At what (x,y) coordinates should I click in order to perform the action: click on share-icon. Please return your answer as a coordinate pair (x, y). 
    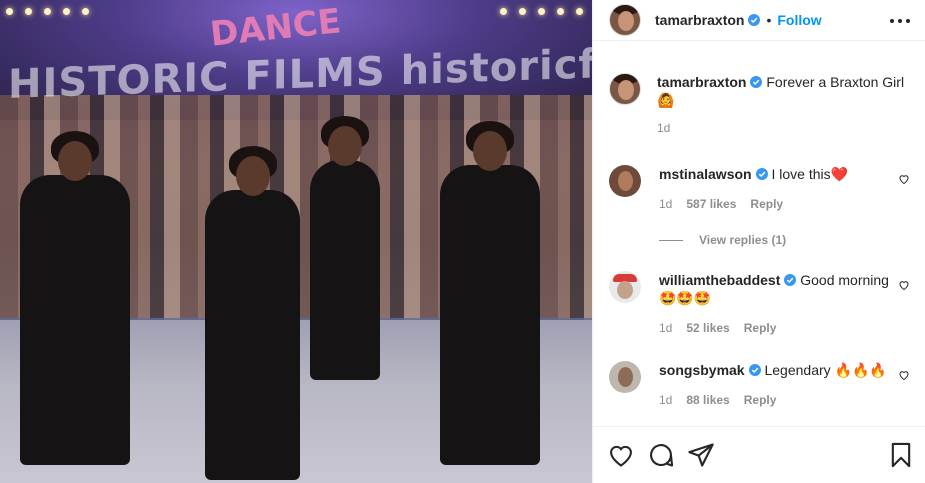
    Looking at the image, I should click on (701, 455).